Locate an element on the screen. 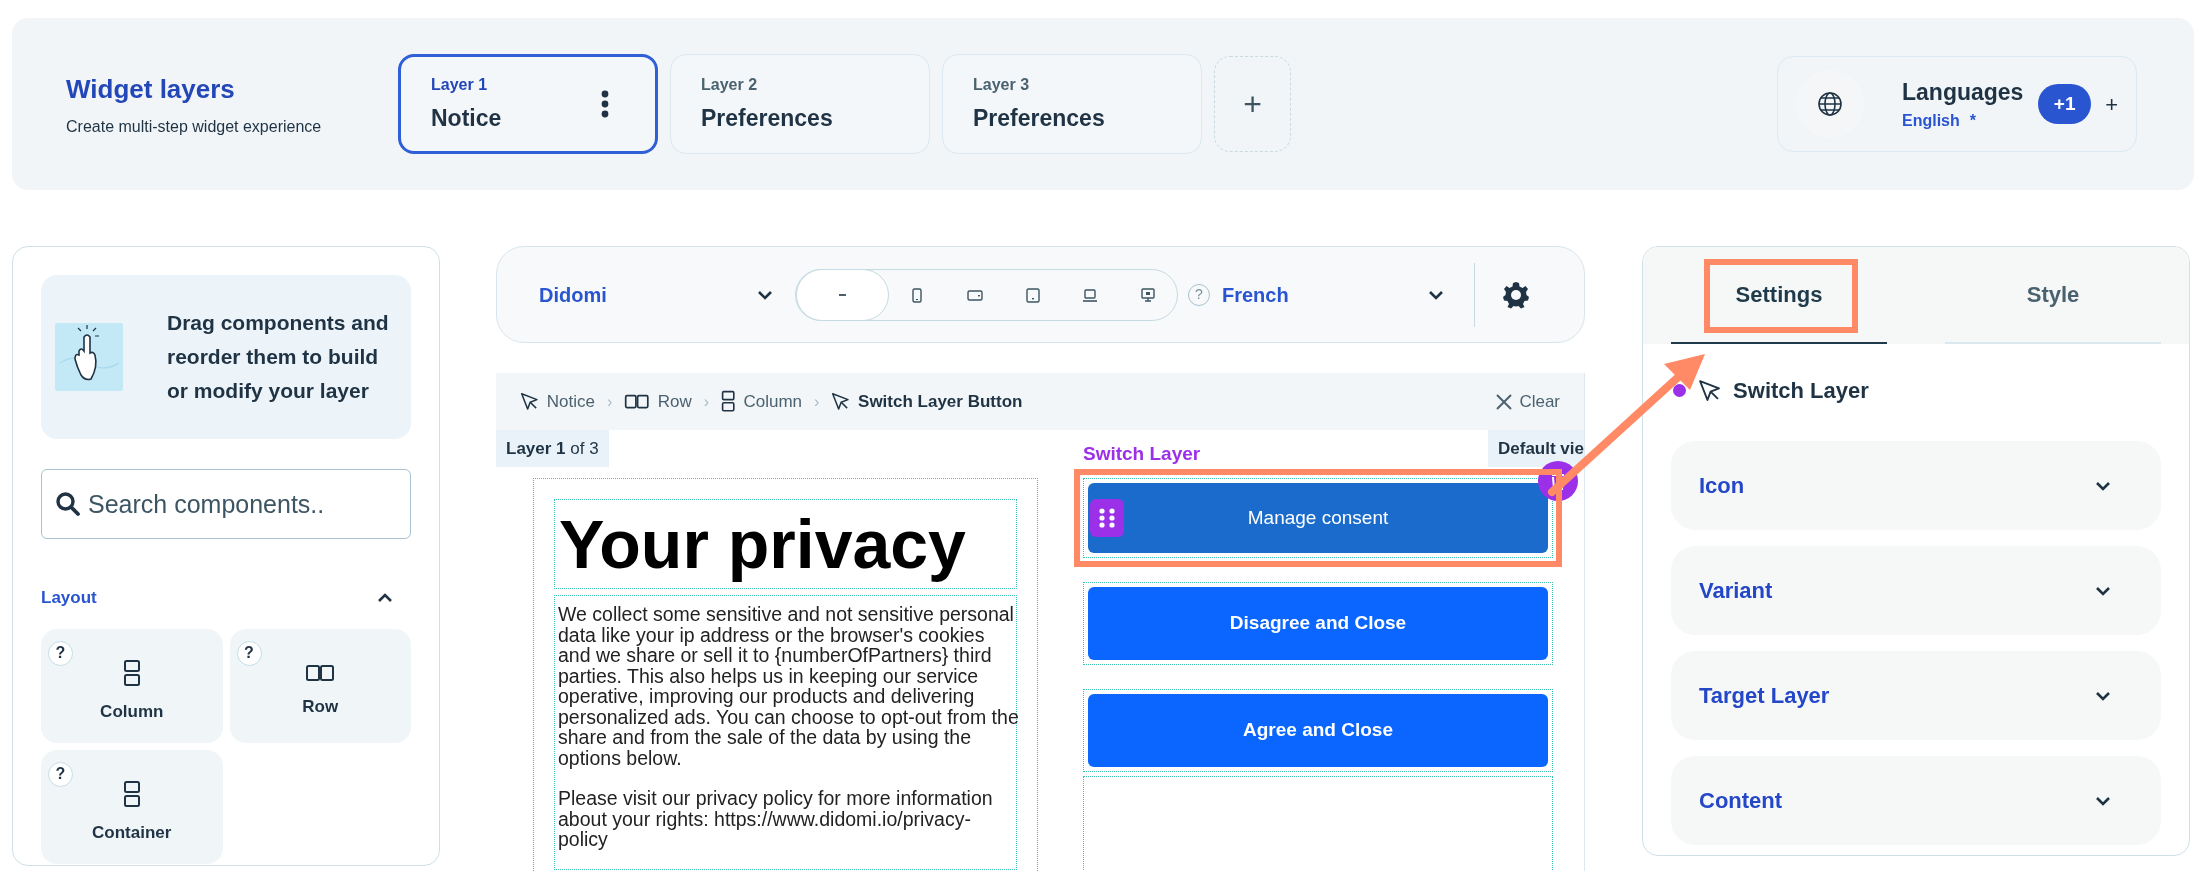  clear-button: Clear is located at coordinates (1527, 401).